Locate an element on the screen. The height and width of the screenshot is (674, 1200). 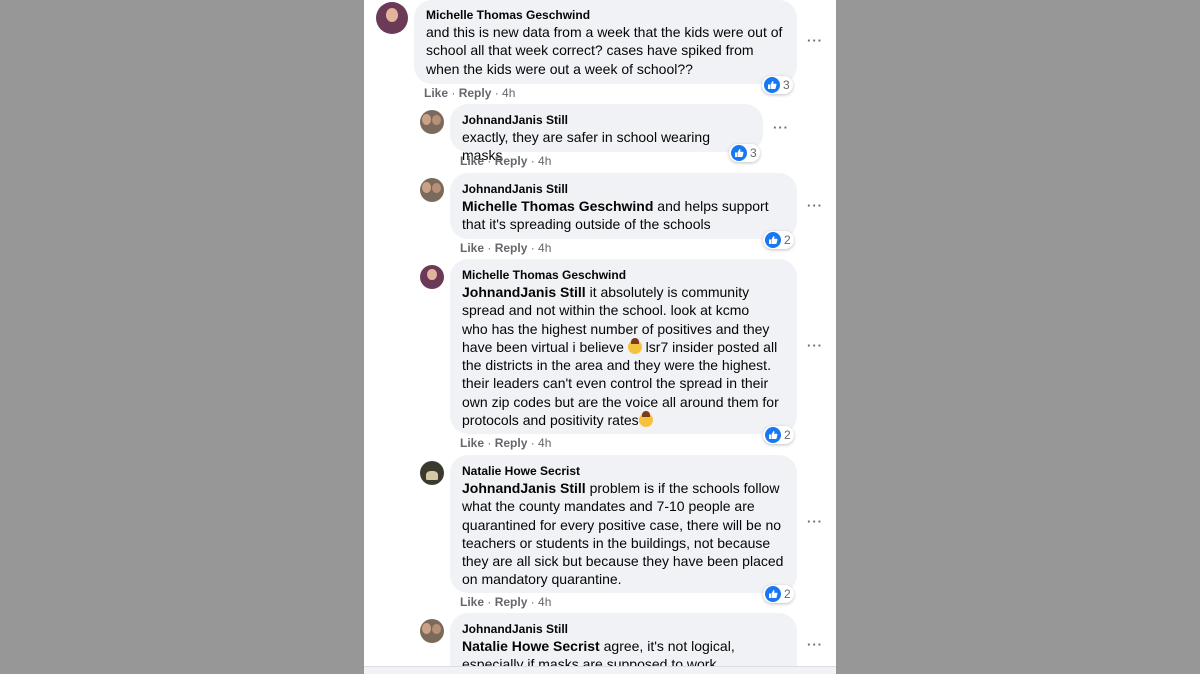
comment-text-part: lsr7 insider posted all is located at coordinates (709, 346).